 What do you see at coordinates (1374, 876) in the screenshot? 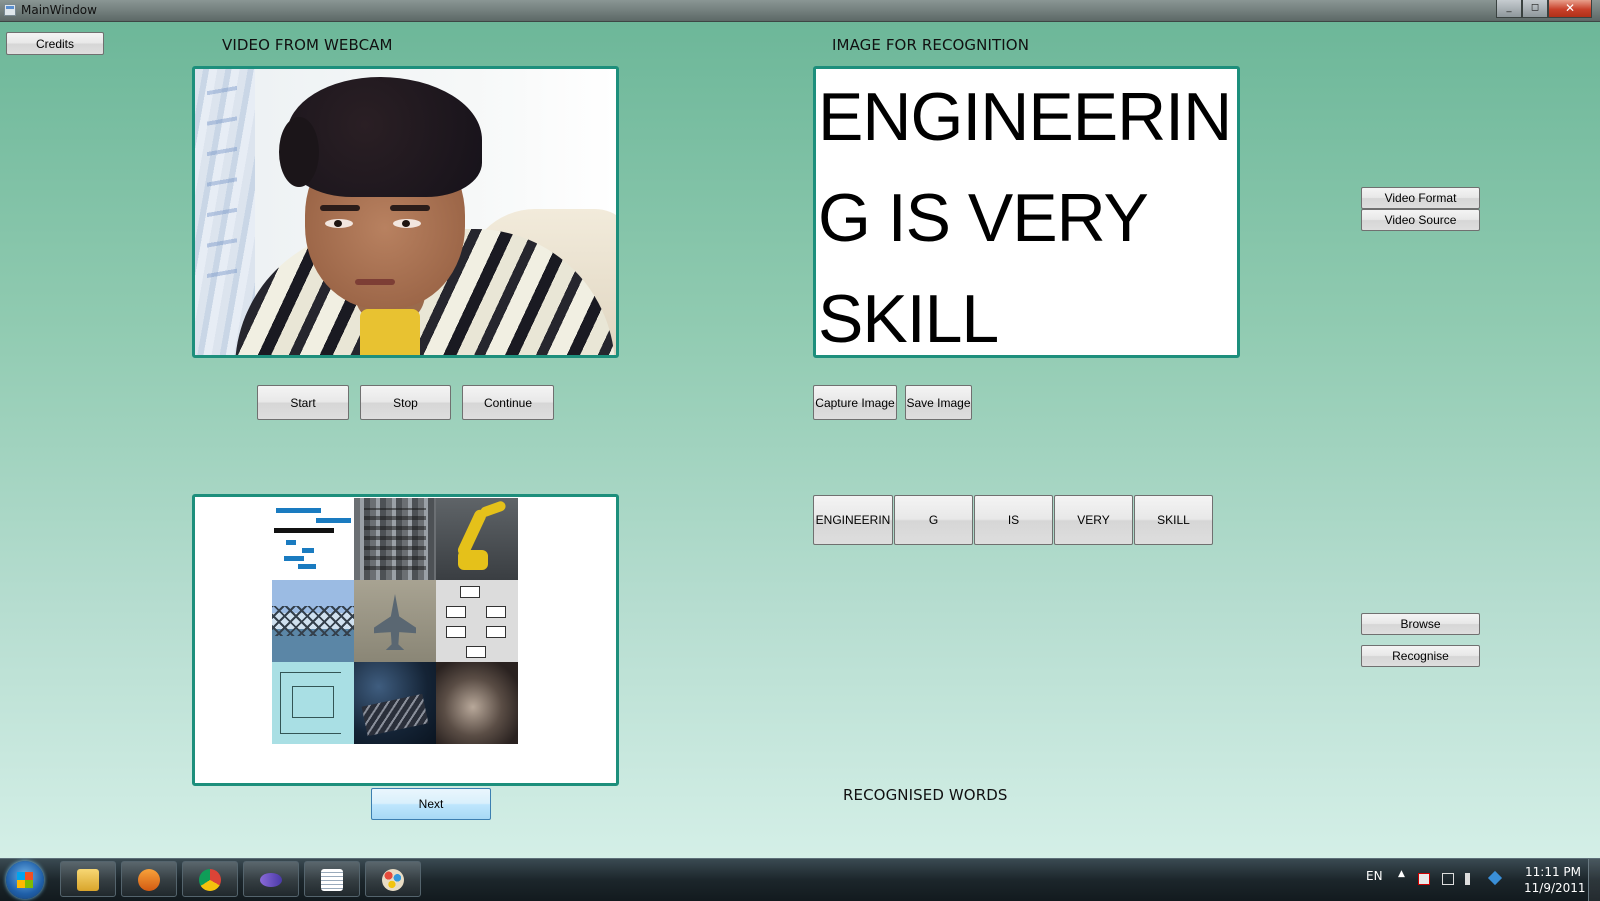
I see `language-indicator: EN` at bounding box center [1374, 876].